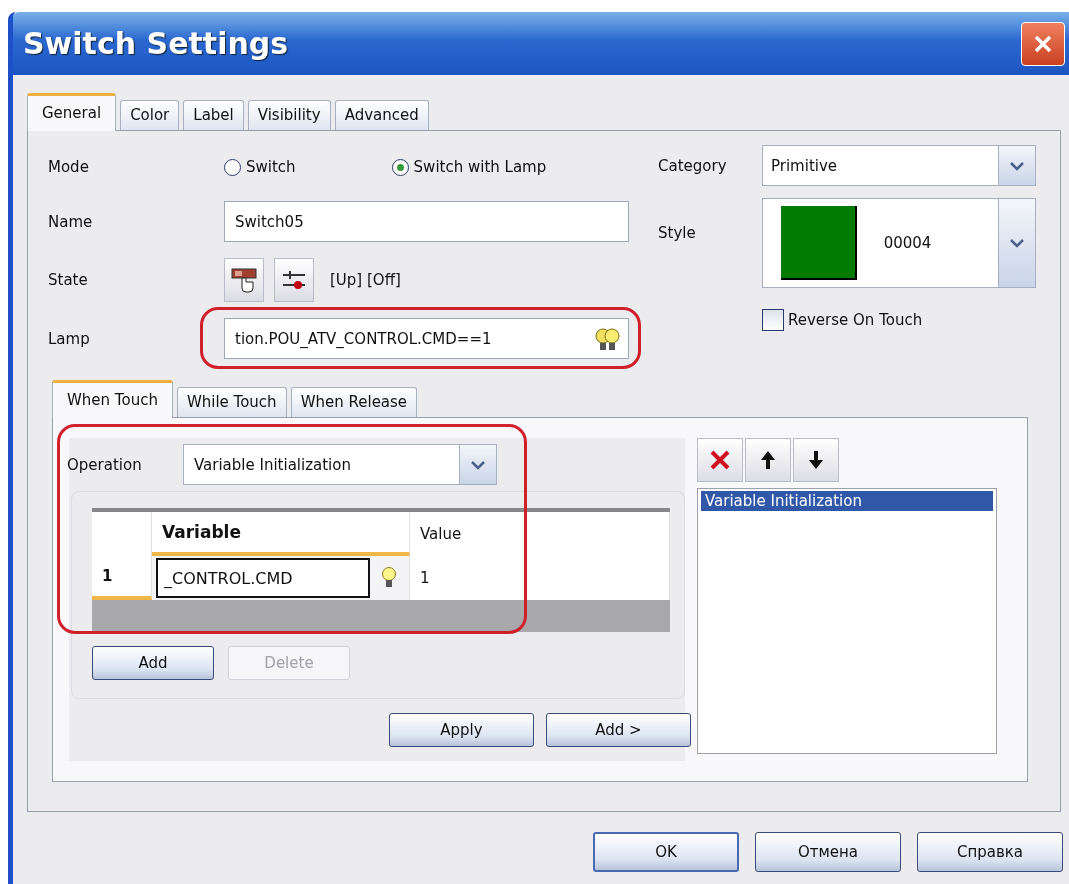  What do you see at coordinates (150, 115) in the screenshot?
I see `tab: Color` at bounding box center [150, 115].